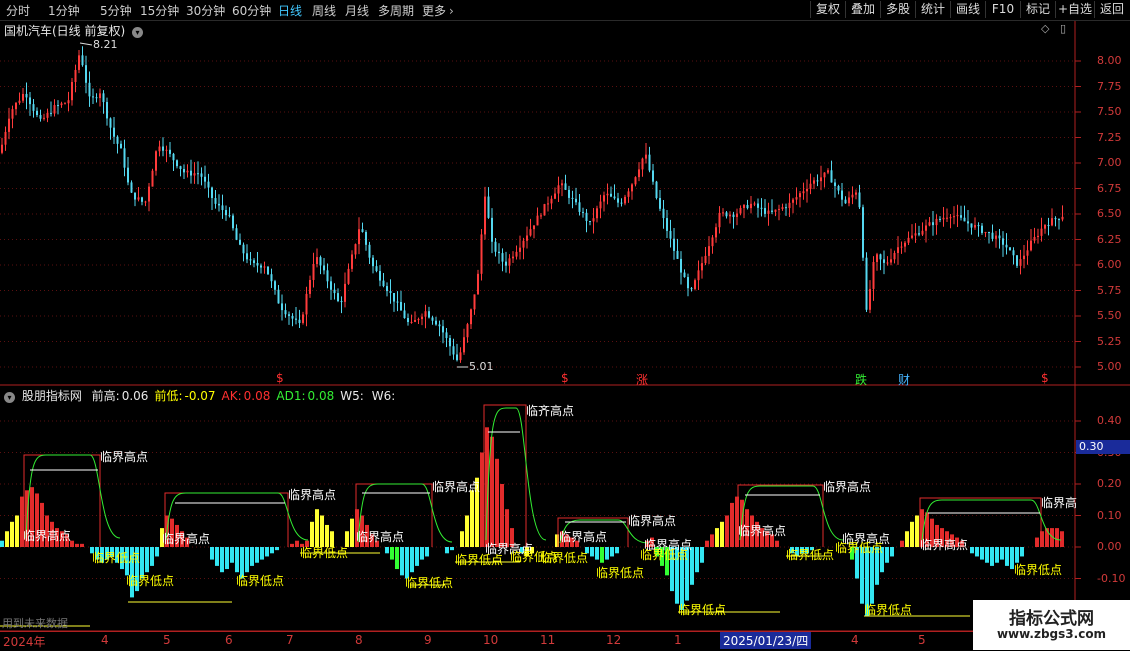  I want to click on critical-high-label: 临齐高点, so click(550, 411).